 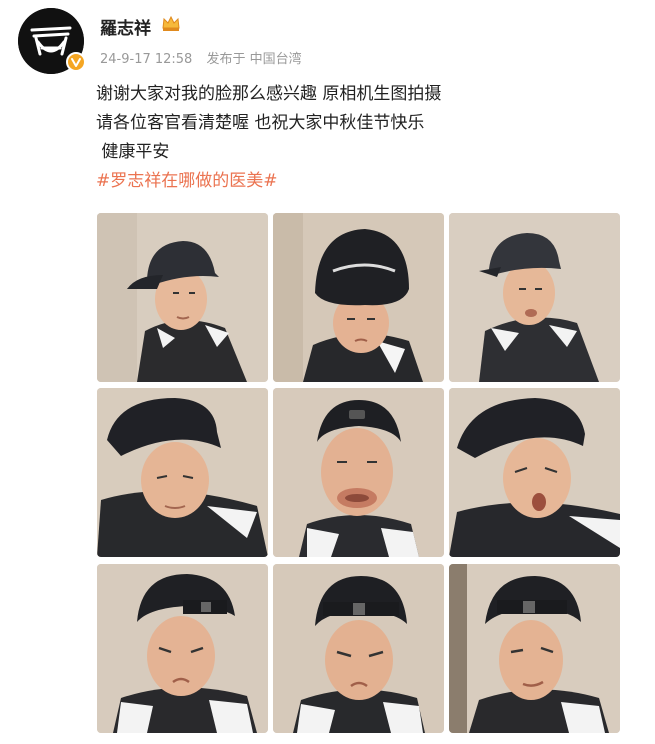 What do you see at coordinates (146, 59) in the screenshot?
I see `post-timestamp: 24-9-17 12:58` at bounding box center [146, 59].